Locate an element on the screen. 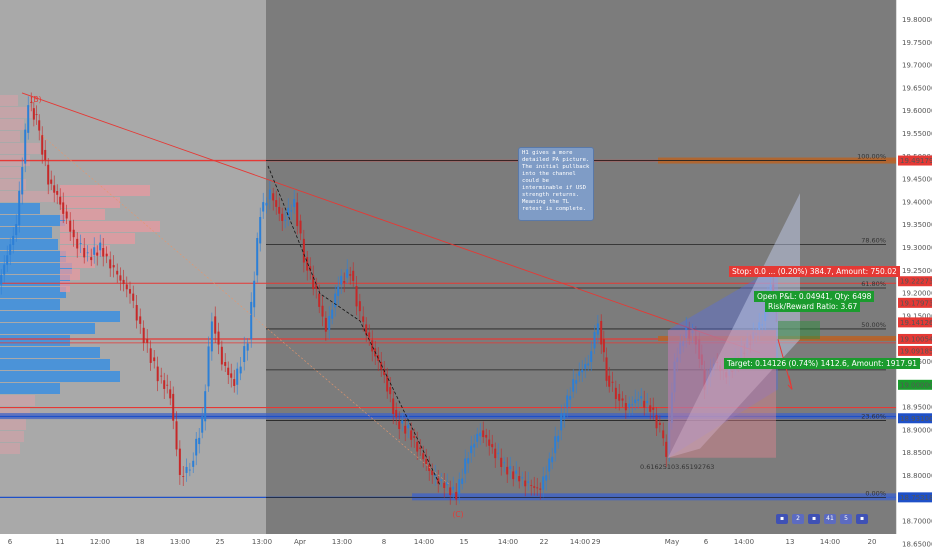 The width and height of the screenshot is (932, 550). volume-bar-sell is located at coordinates (90, 202).